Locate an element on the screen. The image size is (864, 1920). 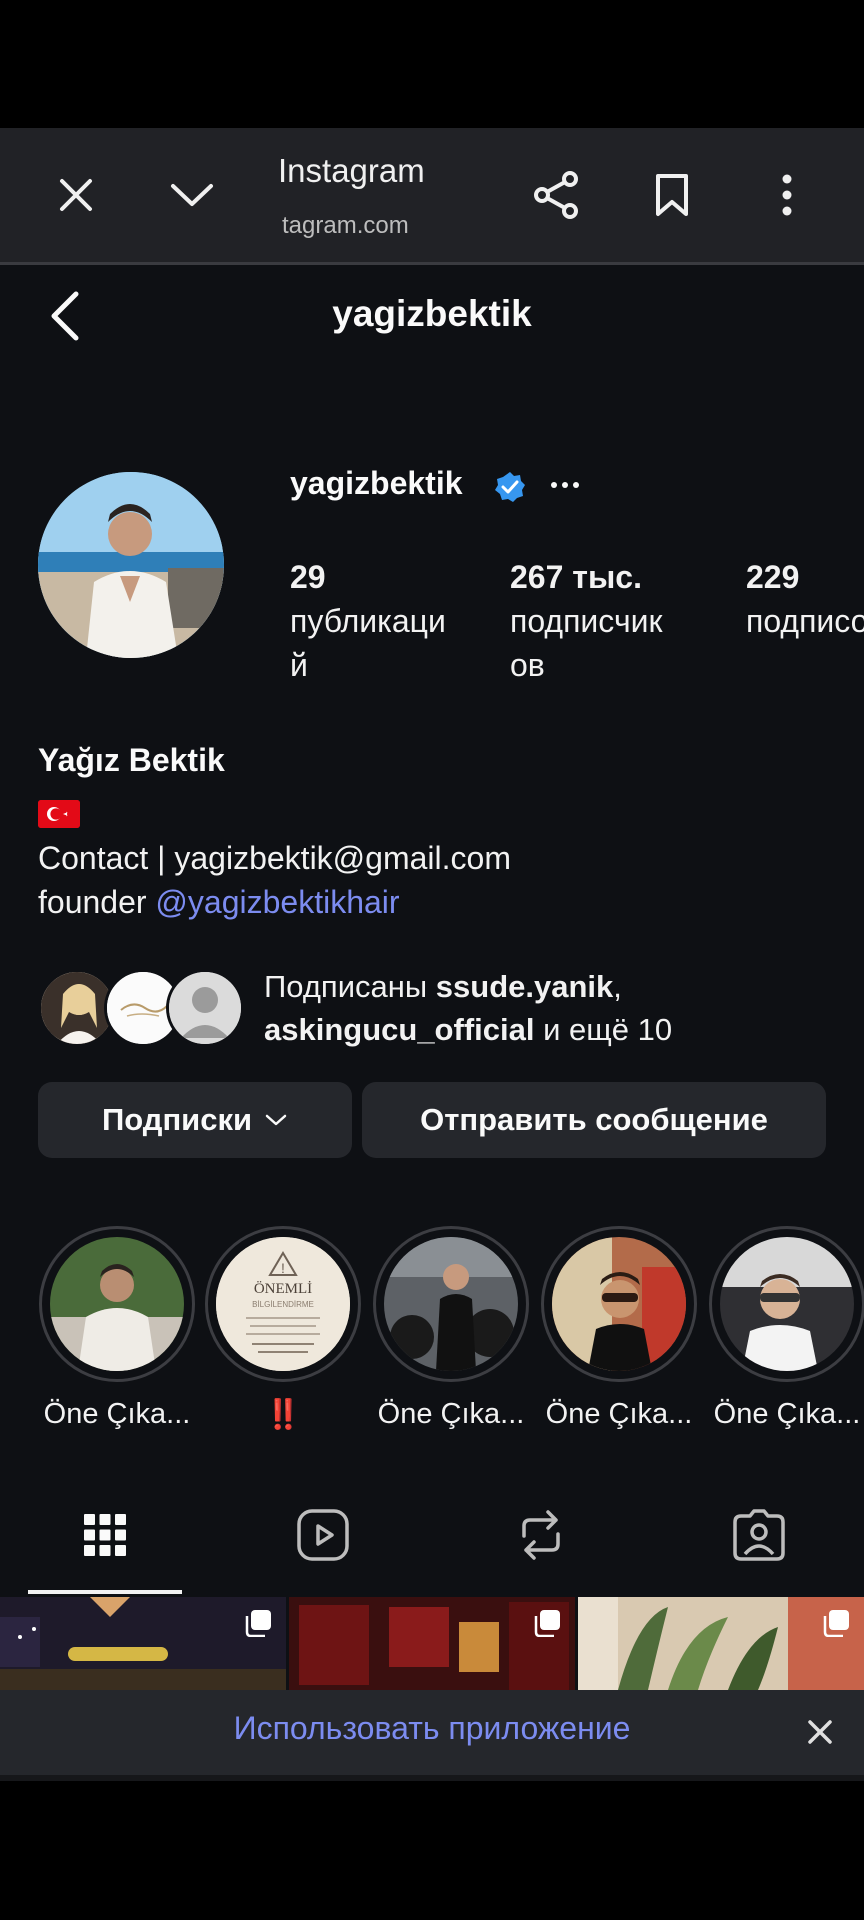
overflow-menu-icon is located at coordinates (787, 195).